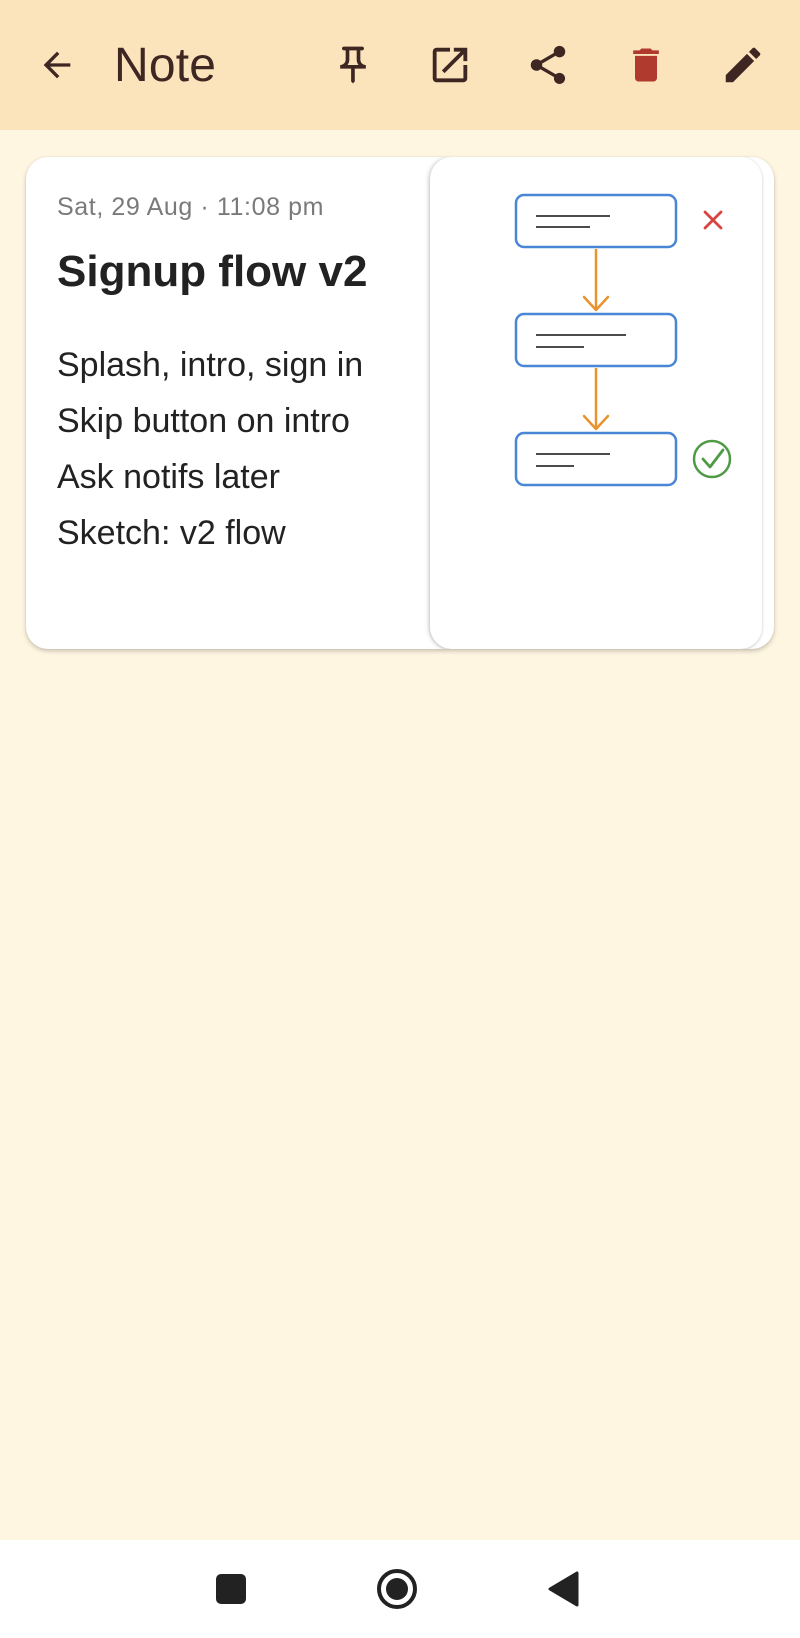  I want to click on pencil-icon, so click(743, 65).